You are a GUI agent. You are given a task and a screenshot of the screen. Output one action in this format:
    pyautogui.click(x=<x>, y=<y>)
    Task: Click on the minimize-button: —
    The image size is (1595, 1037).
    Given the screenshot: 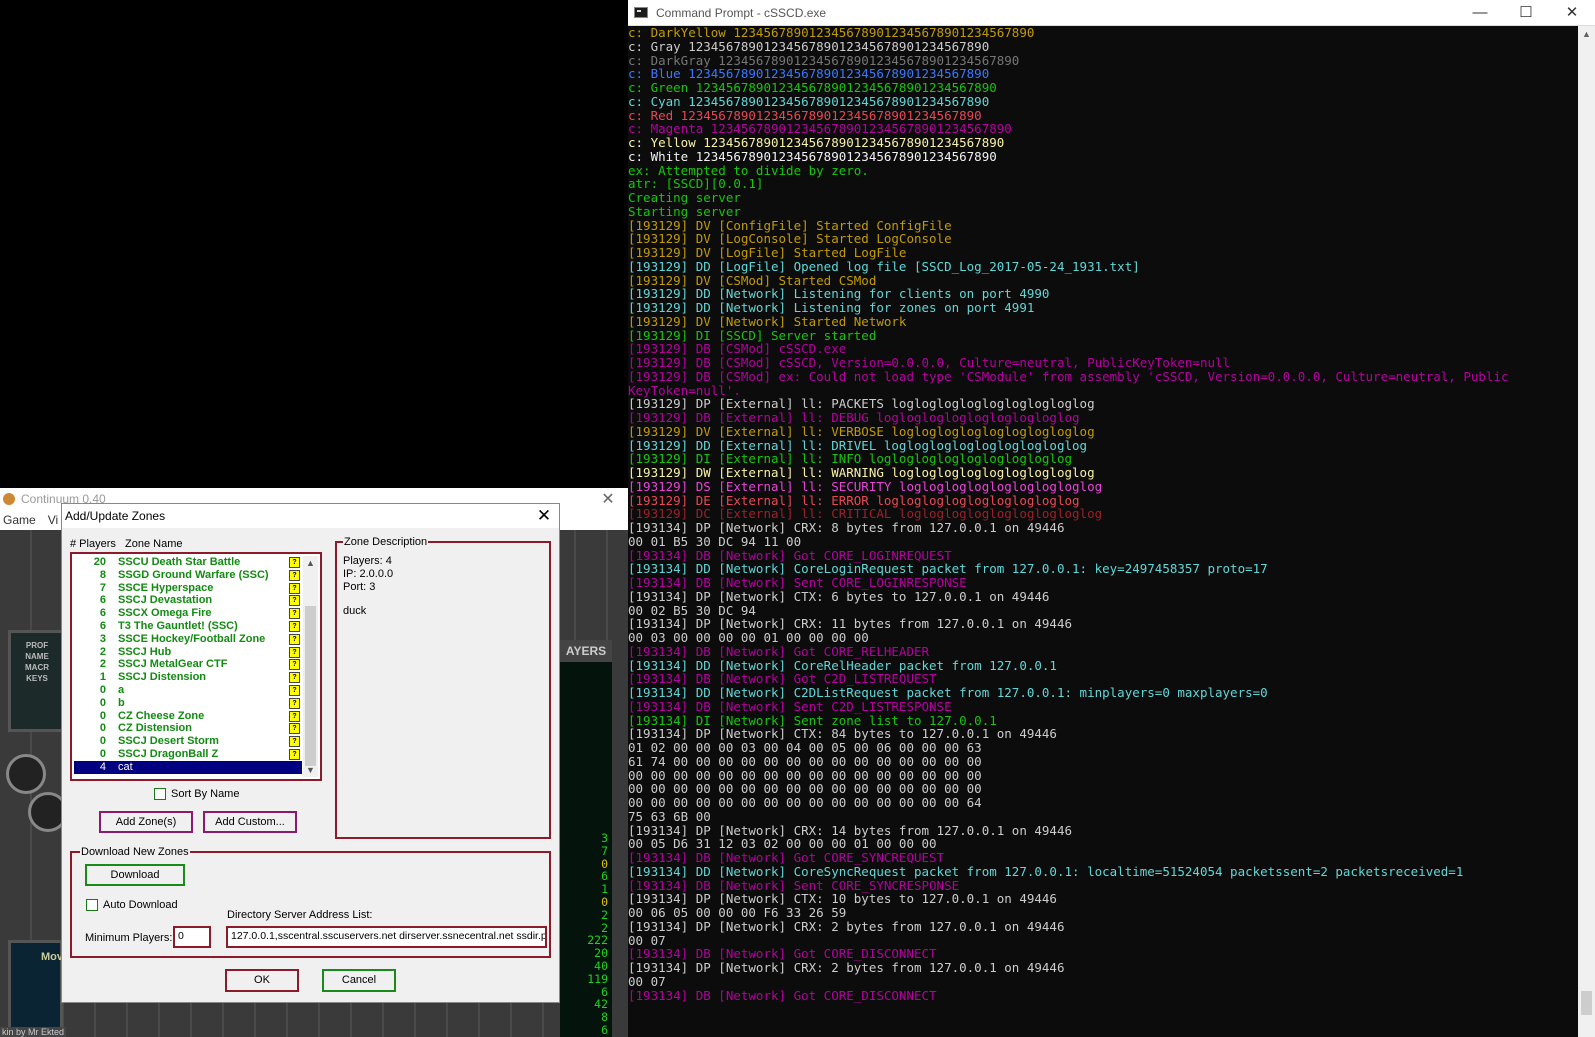 What is the action you would take?
    pyautogui.click(x=1480, y=12)
    